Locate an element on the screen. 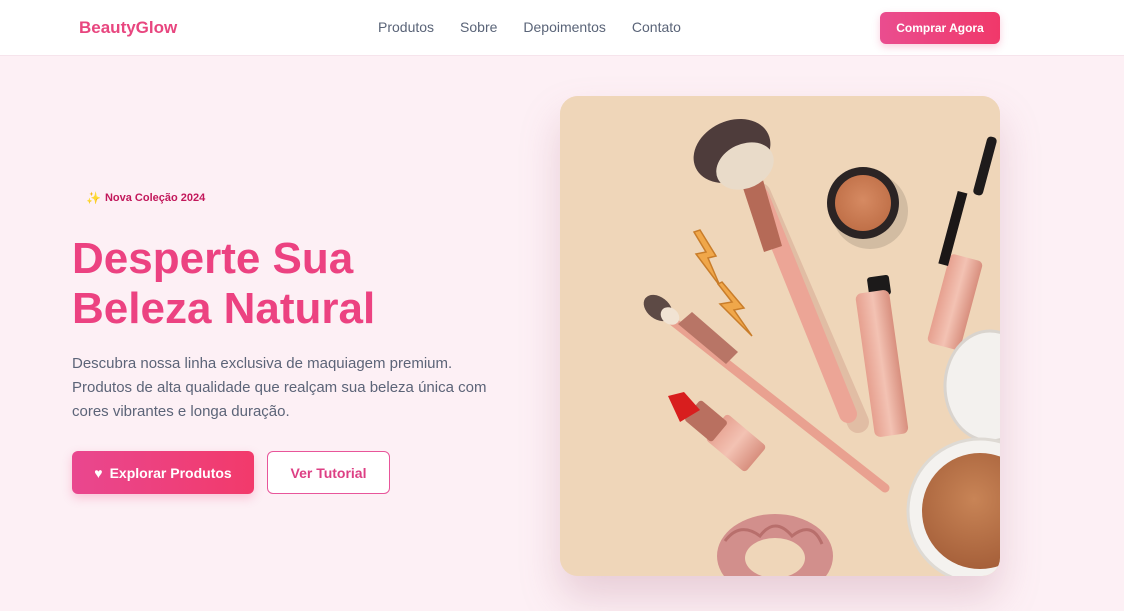 This screenshot has height=611, width=1124. buy-now-button: Comprar Agora is located at coordinates (940, 28).